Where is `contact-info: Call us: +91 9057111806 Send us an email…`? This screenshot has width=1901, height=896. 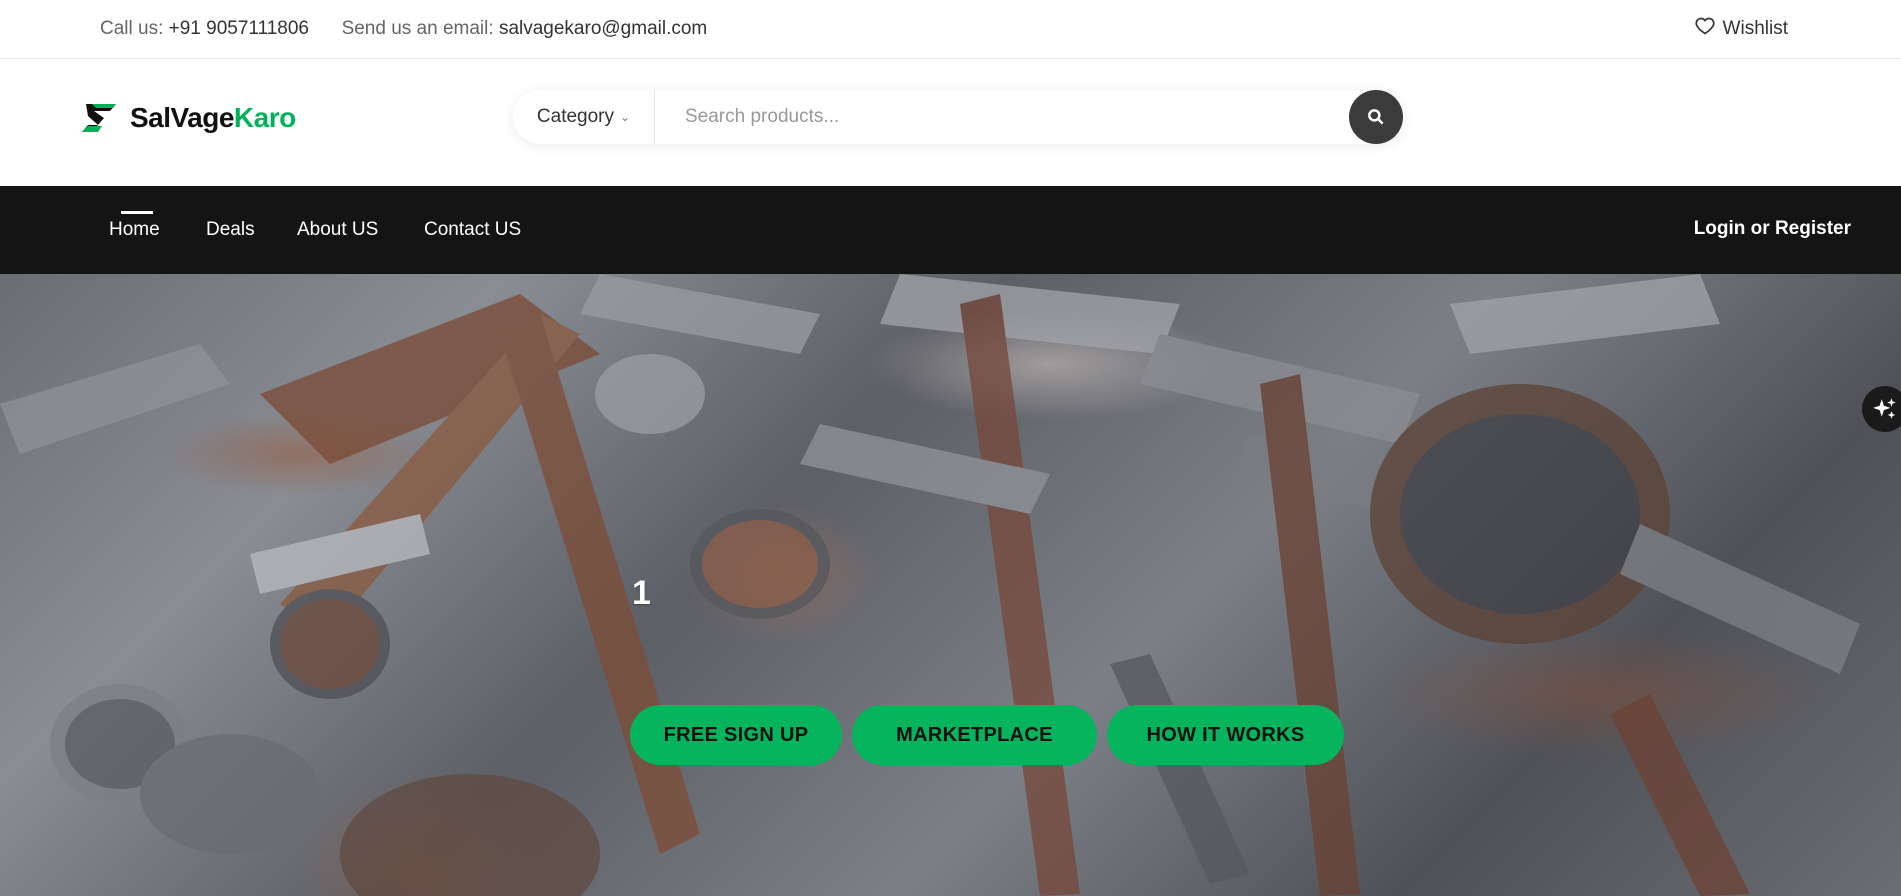
contact-info: Call us: +91 9057111806 Send us an email… is located at coordinates (403, 29).